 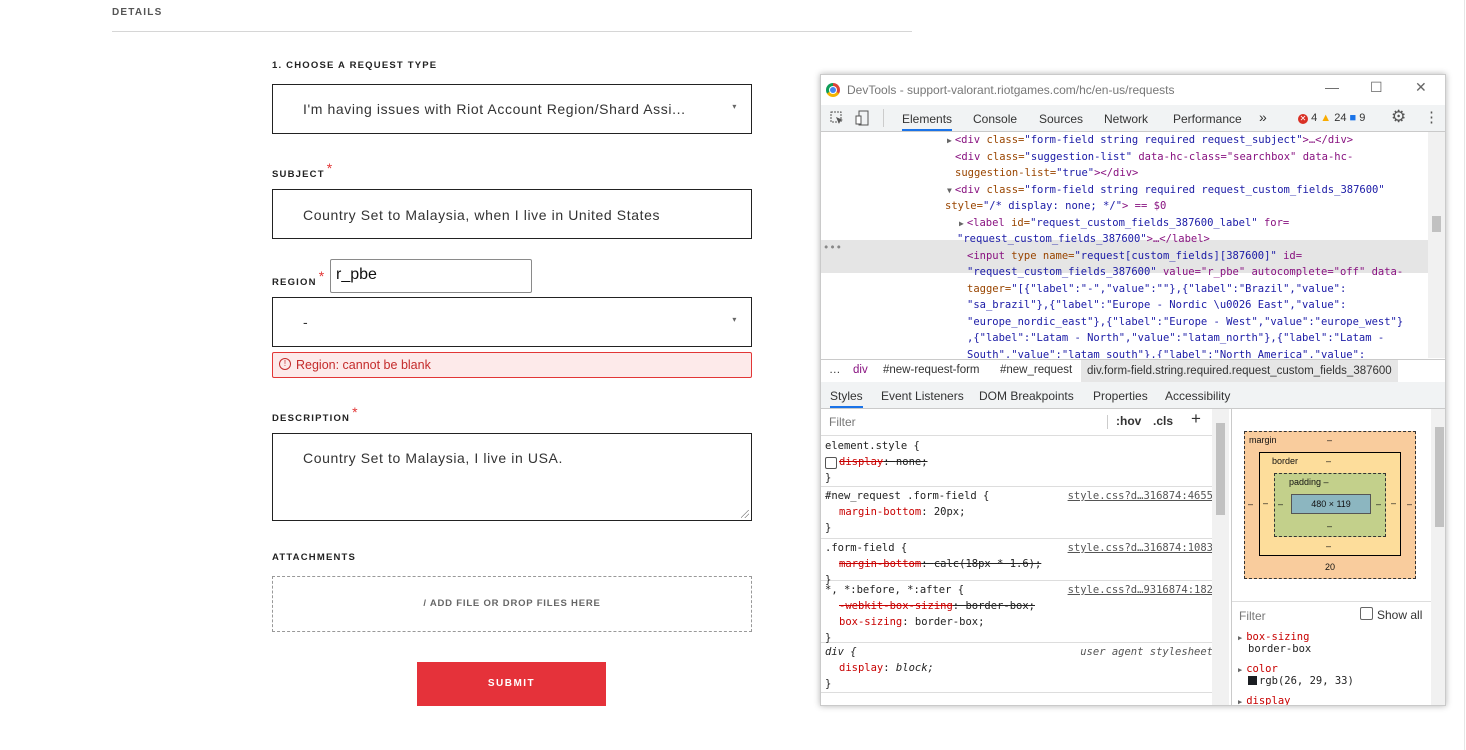 I want to click on declaration-checkbox, so click(x=831, y=463).